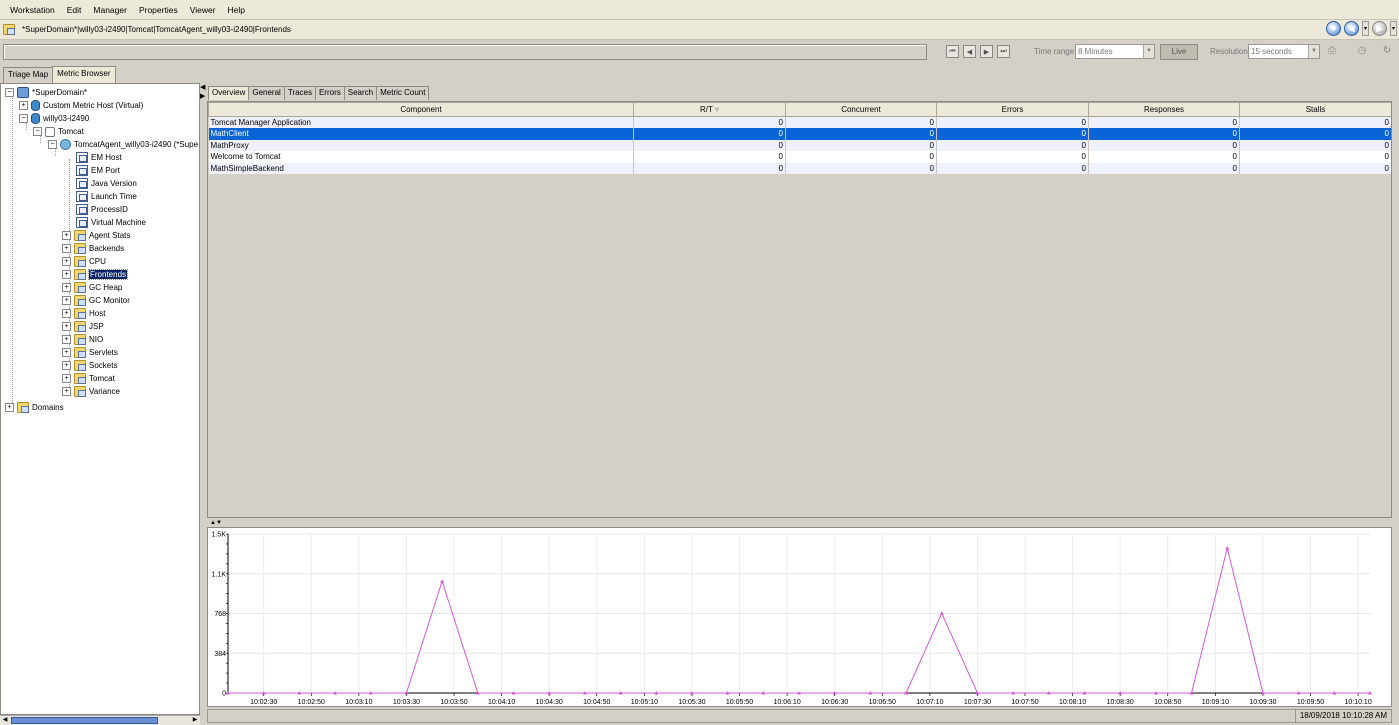 The width and height of the screenshot is (1399, 725). I want to click on tree-folder-frontends: + Frontends, so click(95, 274).